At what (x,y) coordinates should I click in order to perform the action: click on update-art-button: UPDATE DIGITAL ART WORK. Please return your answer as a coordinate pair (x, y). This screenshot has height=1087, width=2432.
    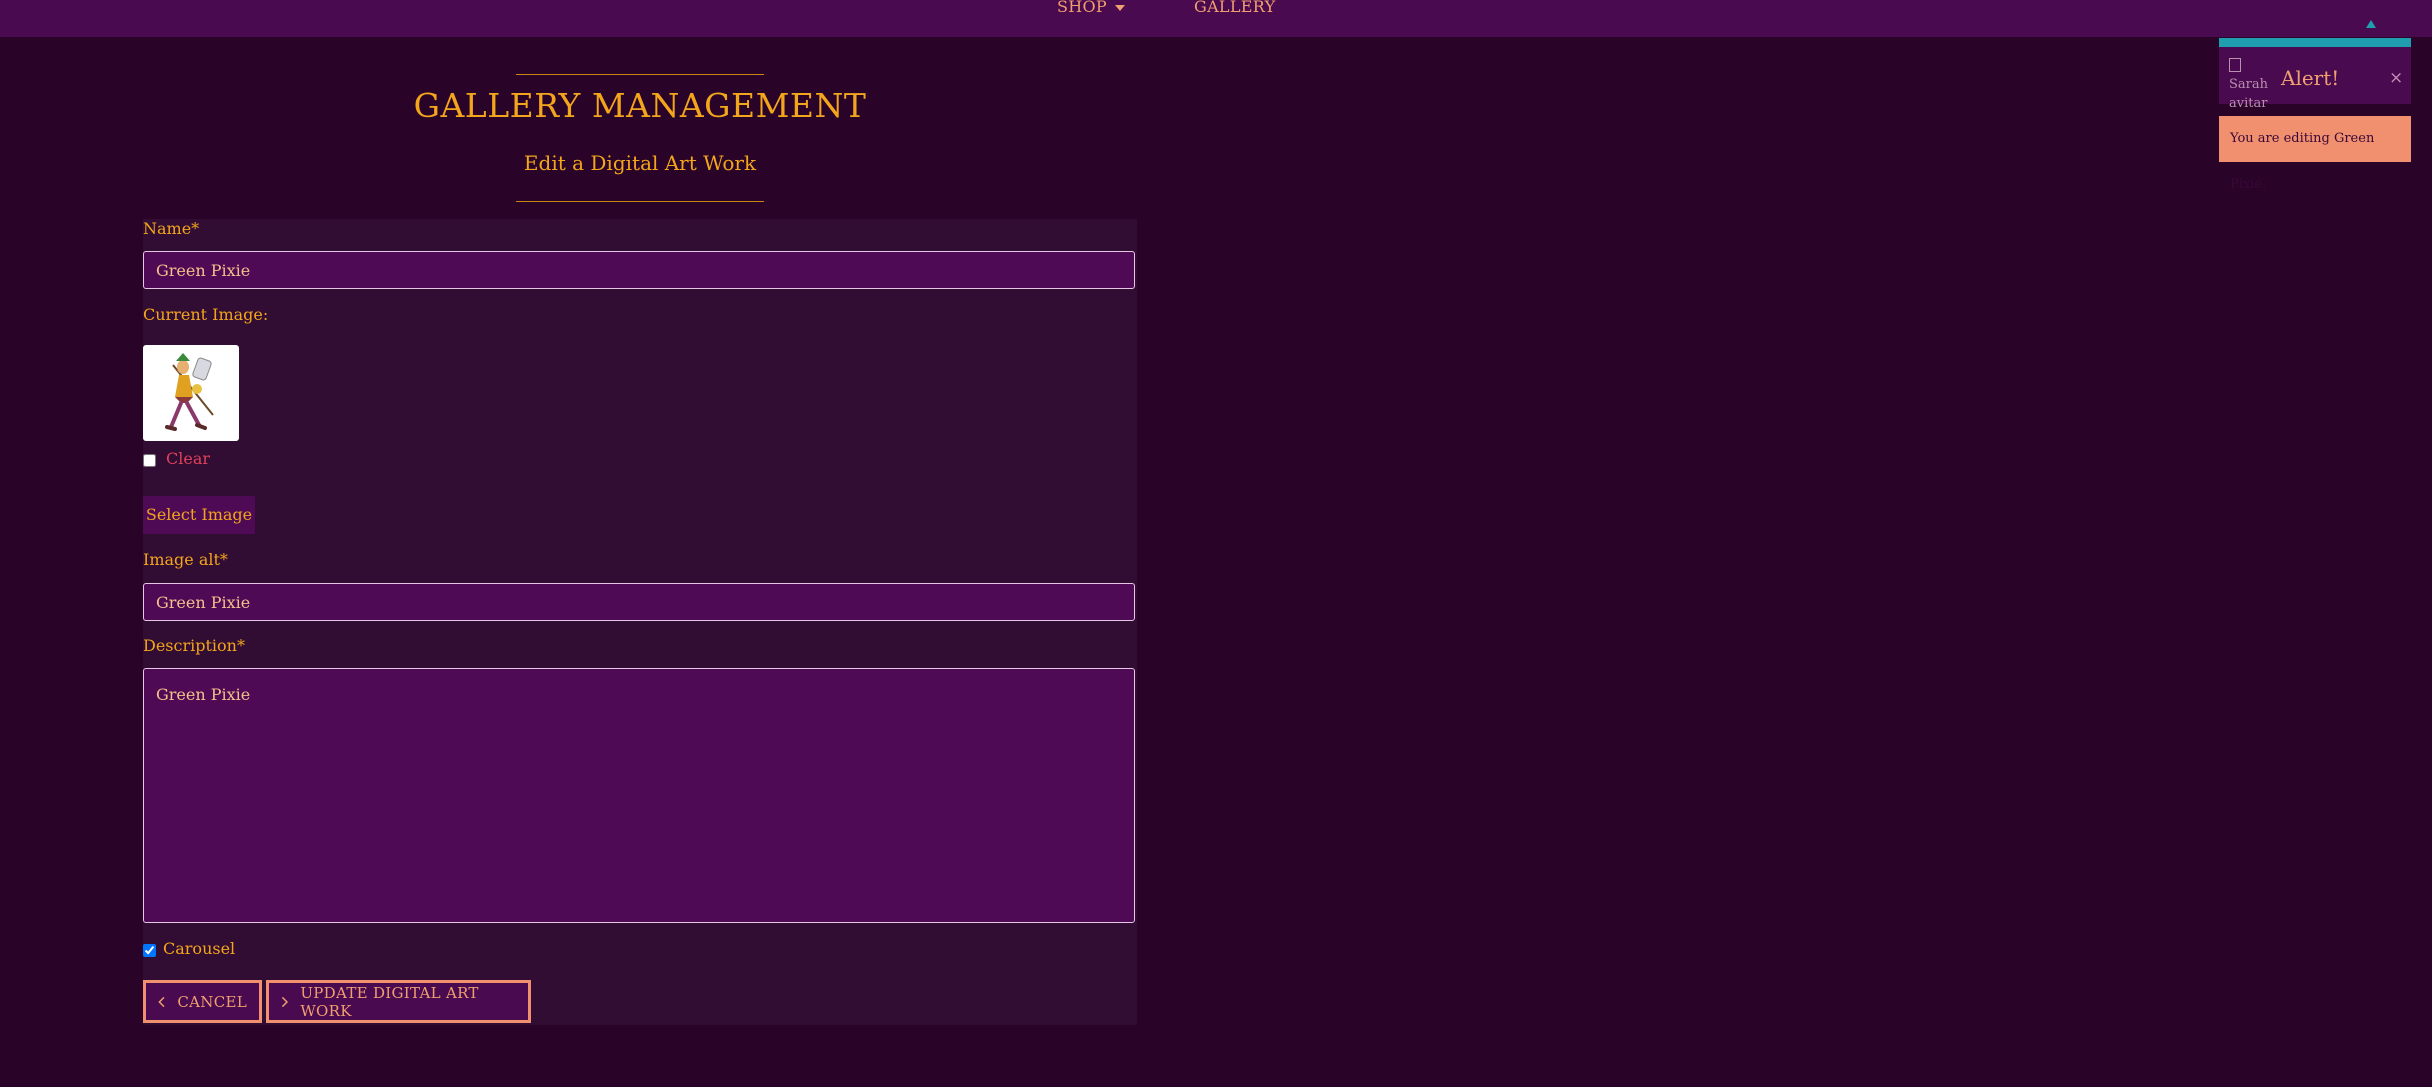
    Looking at the image, I should click on (398, 1001).